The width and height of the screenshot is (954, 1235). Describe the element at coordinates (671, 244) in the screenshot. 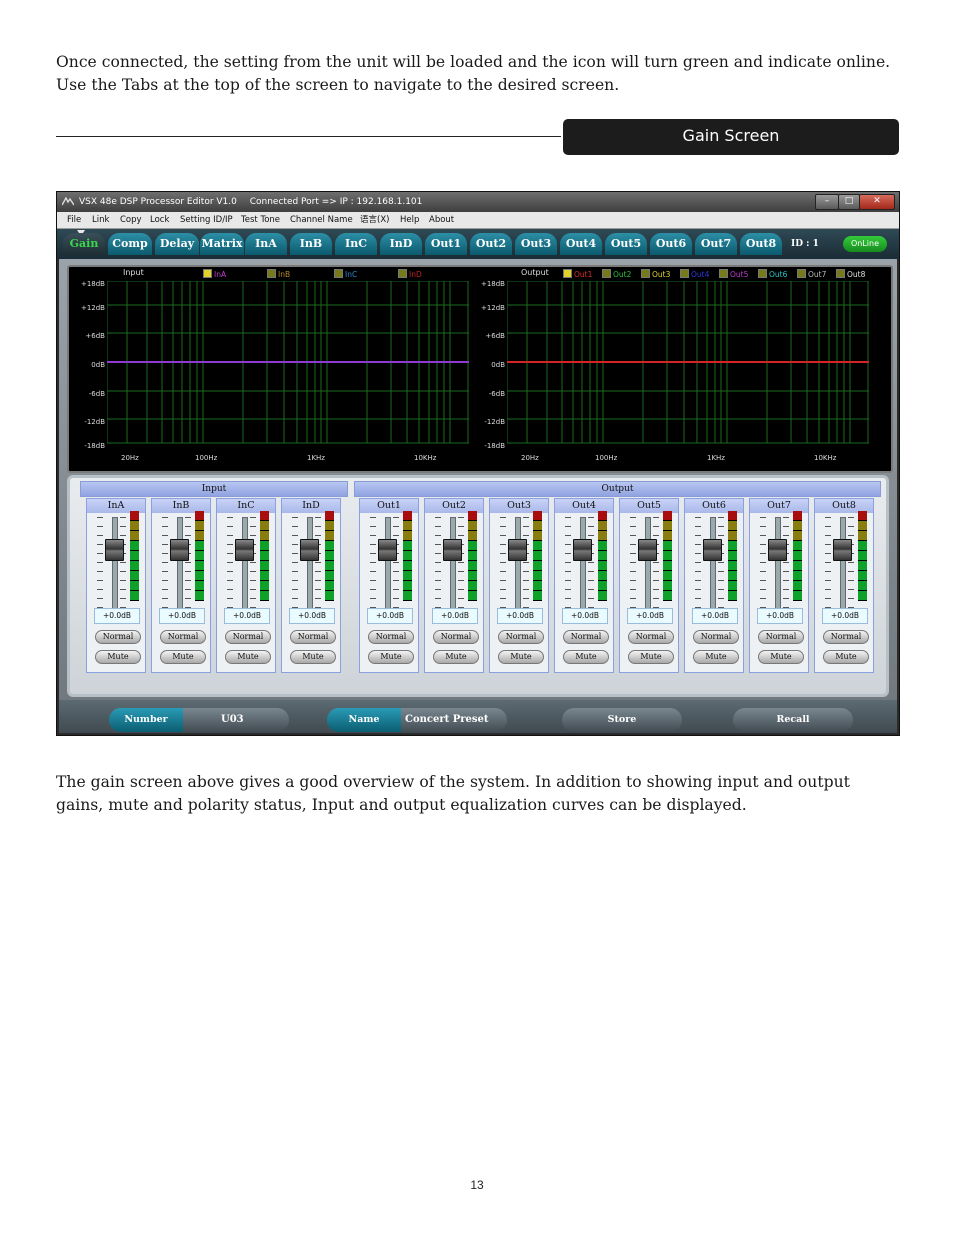

I see `tab-out6: Out6` at that location.